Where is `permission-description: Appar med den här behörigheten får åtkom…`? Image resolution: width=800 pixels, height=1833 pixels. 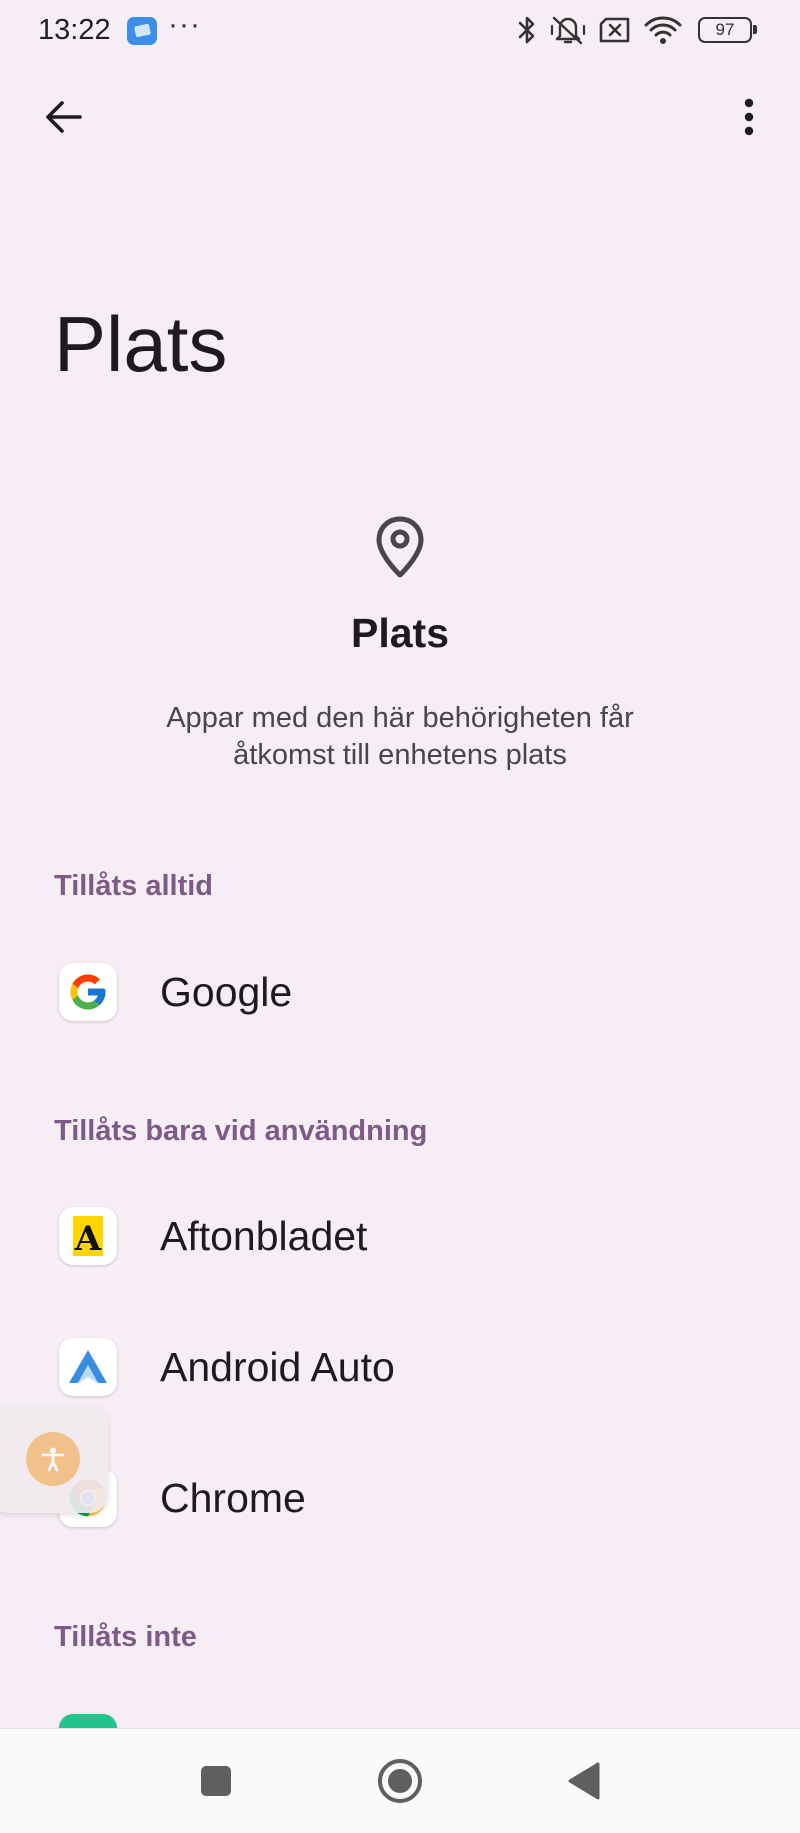
permission-description: Appar med den här behörigheten får åtkom… is located at coordinates (400, 736).